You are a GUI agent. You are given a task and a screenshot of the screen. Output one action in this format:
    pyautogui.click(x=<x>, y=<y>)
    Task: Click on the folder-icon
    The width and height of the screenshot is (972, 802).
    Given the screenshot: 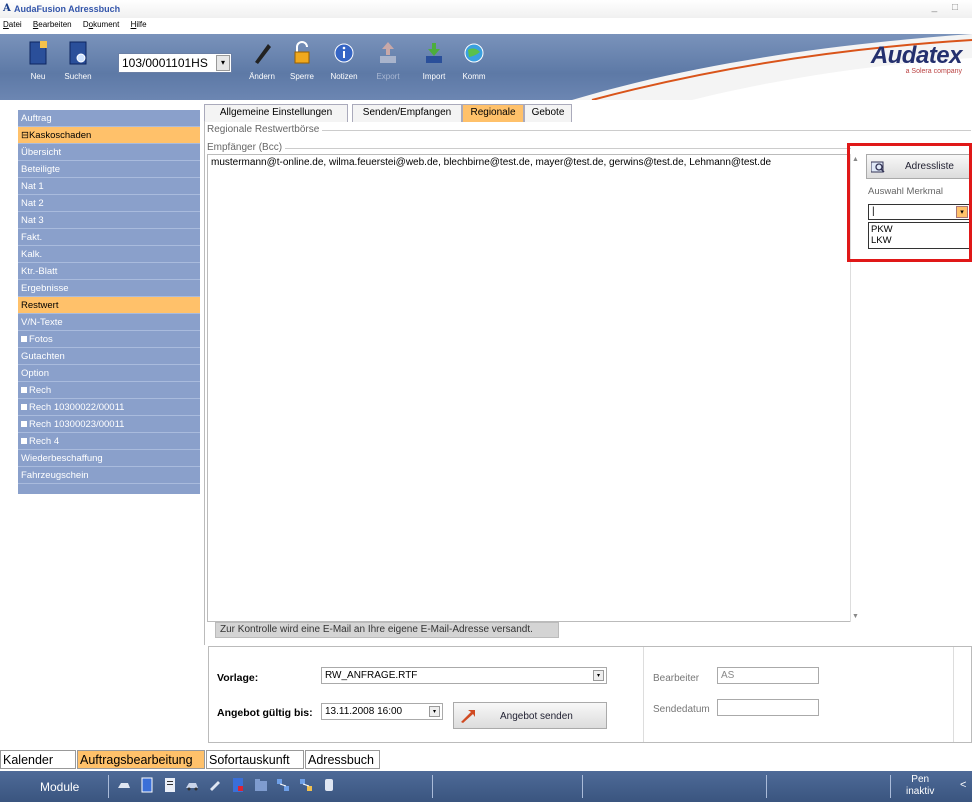 What is the action you would take?
    pyautogui.click(x=261, y=785)
    